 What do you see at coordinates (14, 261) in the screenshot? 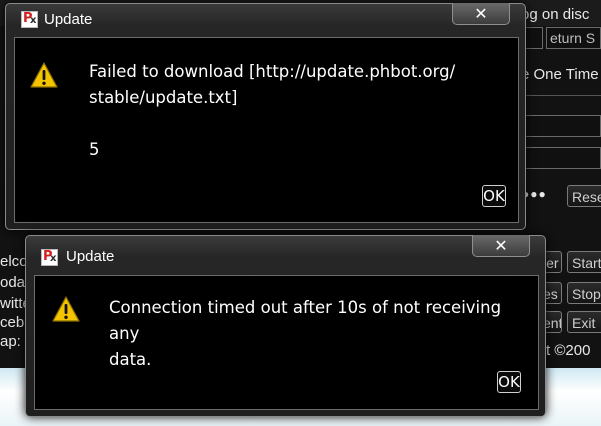
I see `side-label-1: elco` at bounding box center [14, 261].